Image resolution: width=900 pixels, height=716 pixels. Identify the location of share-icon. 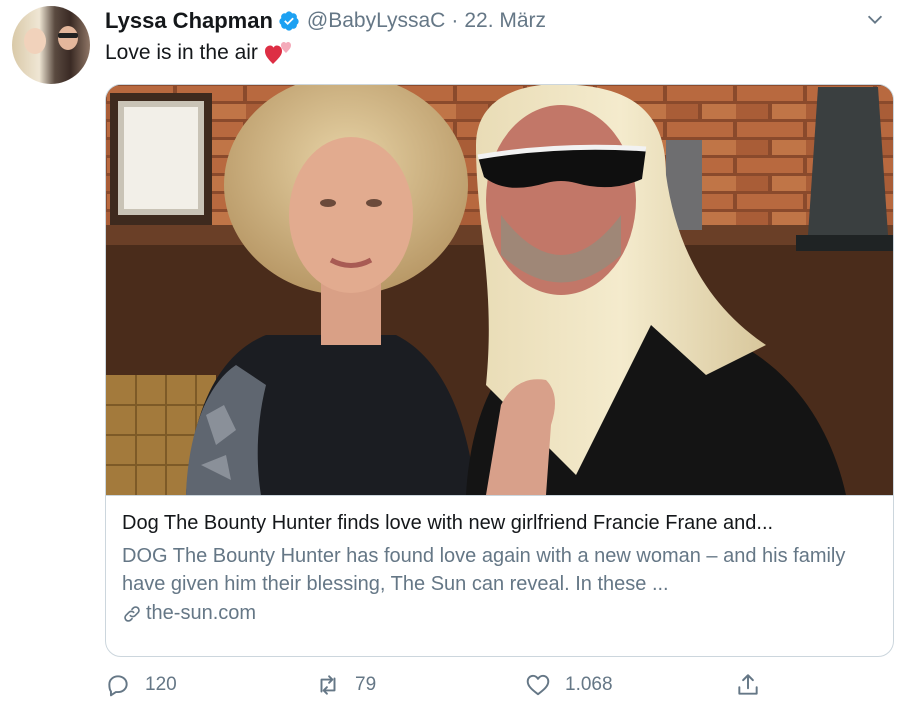
(748, 684).